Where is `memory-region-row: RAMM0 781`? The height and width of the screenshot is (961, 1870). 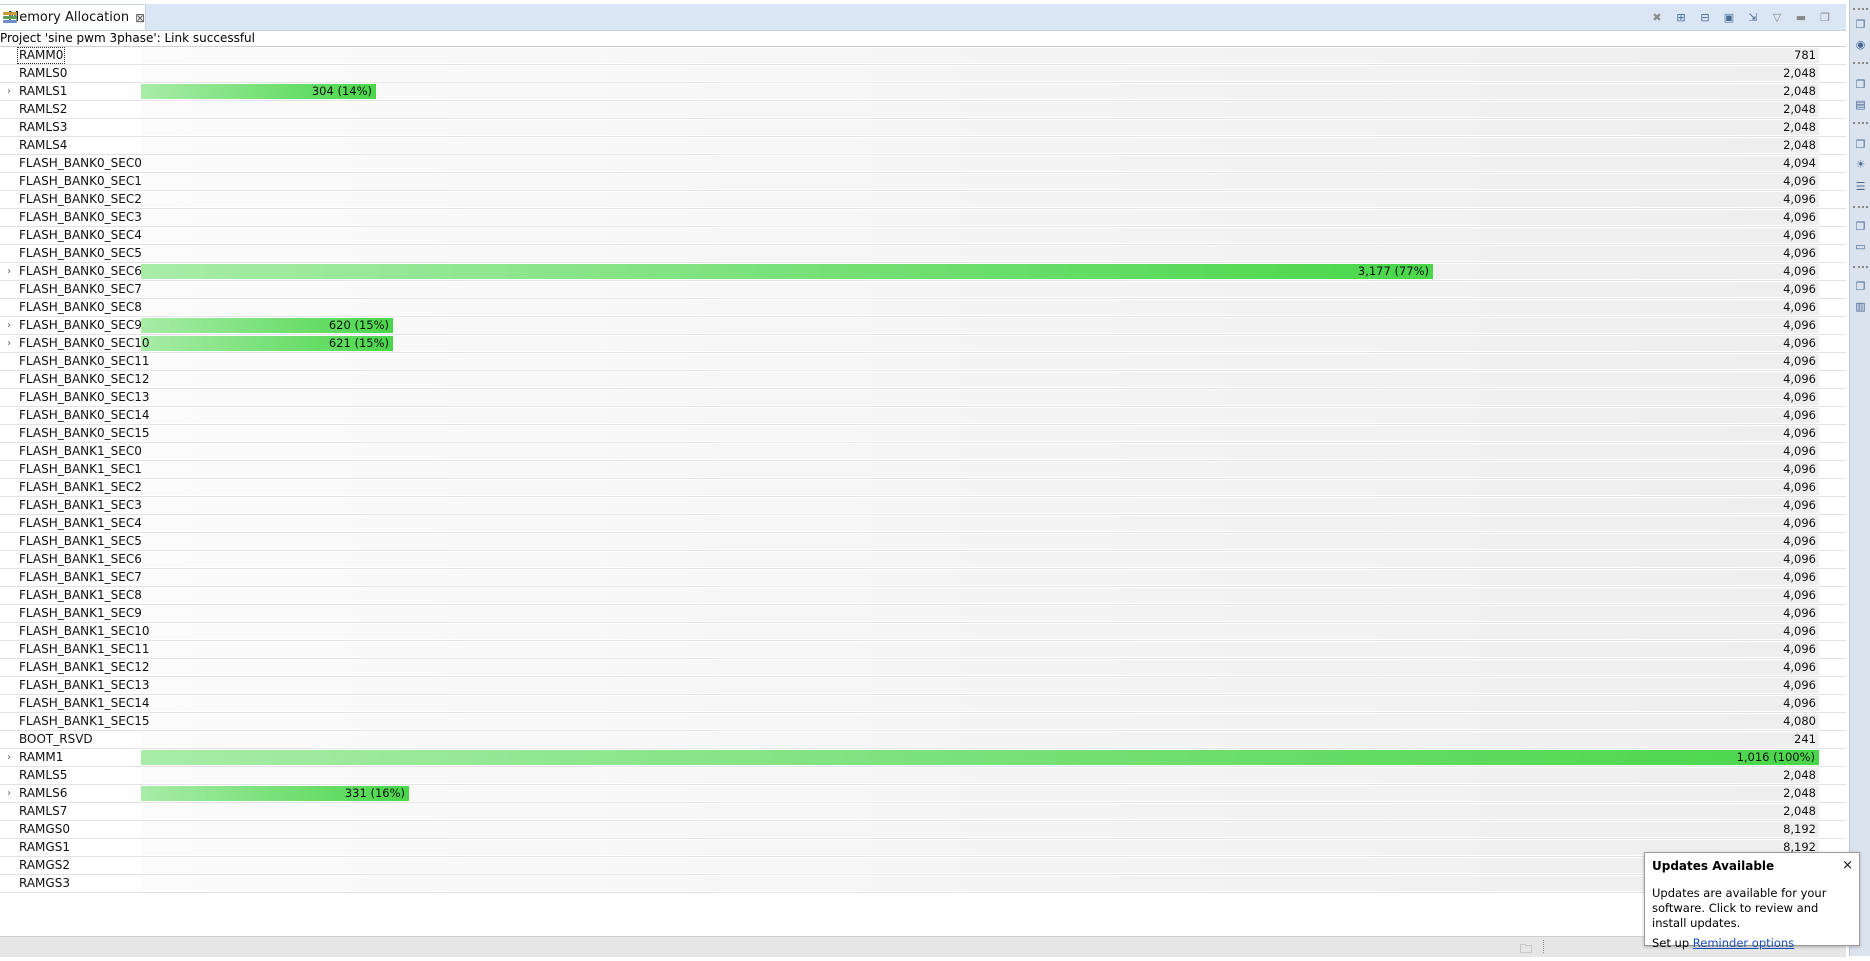
memory-region-row: RAMM0 781 is located at coordinates (923, 56).